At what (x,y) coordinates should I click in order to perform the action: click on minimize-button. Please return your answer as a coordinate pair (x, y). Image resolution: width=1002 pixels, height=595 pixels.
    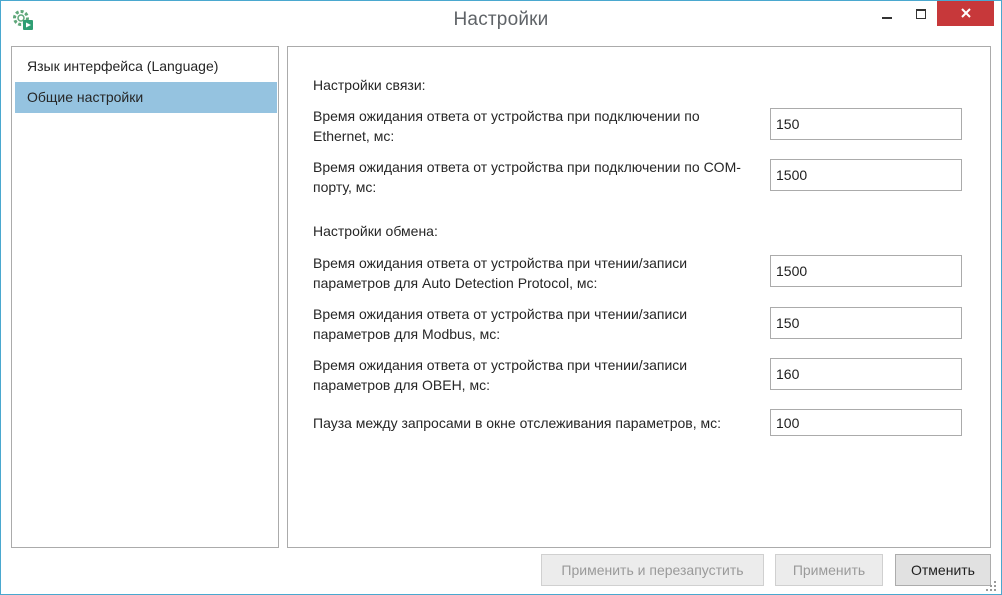
    Looking at the image, I should click on (887, 15).